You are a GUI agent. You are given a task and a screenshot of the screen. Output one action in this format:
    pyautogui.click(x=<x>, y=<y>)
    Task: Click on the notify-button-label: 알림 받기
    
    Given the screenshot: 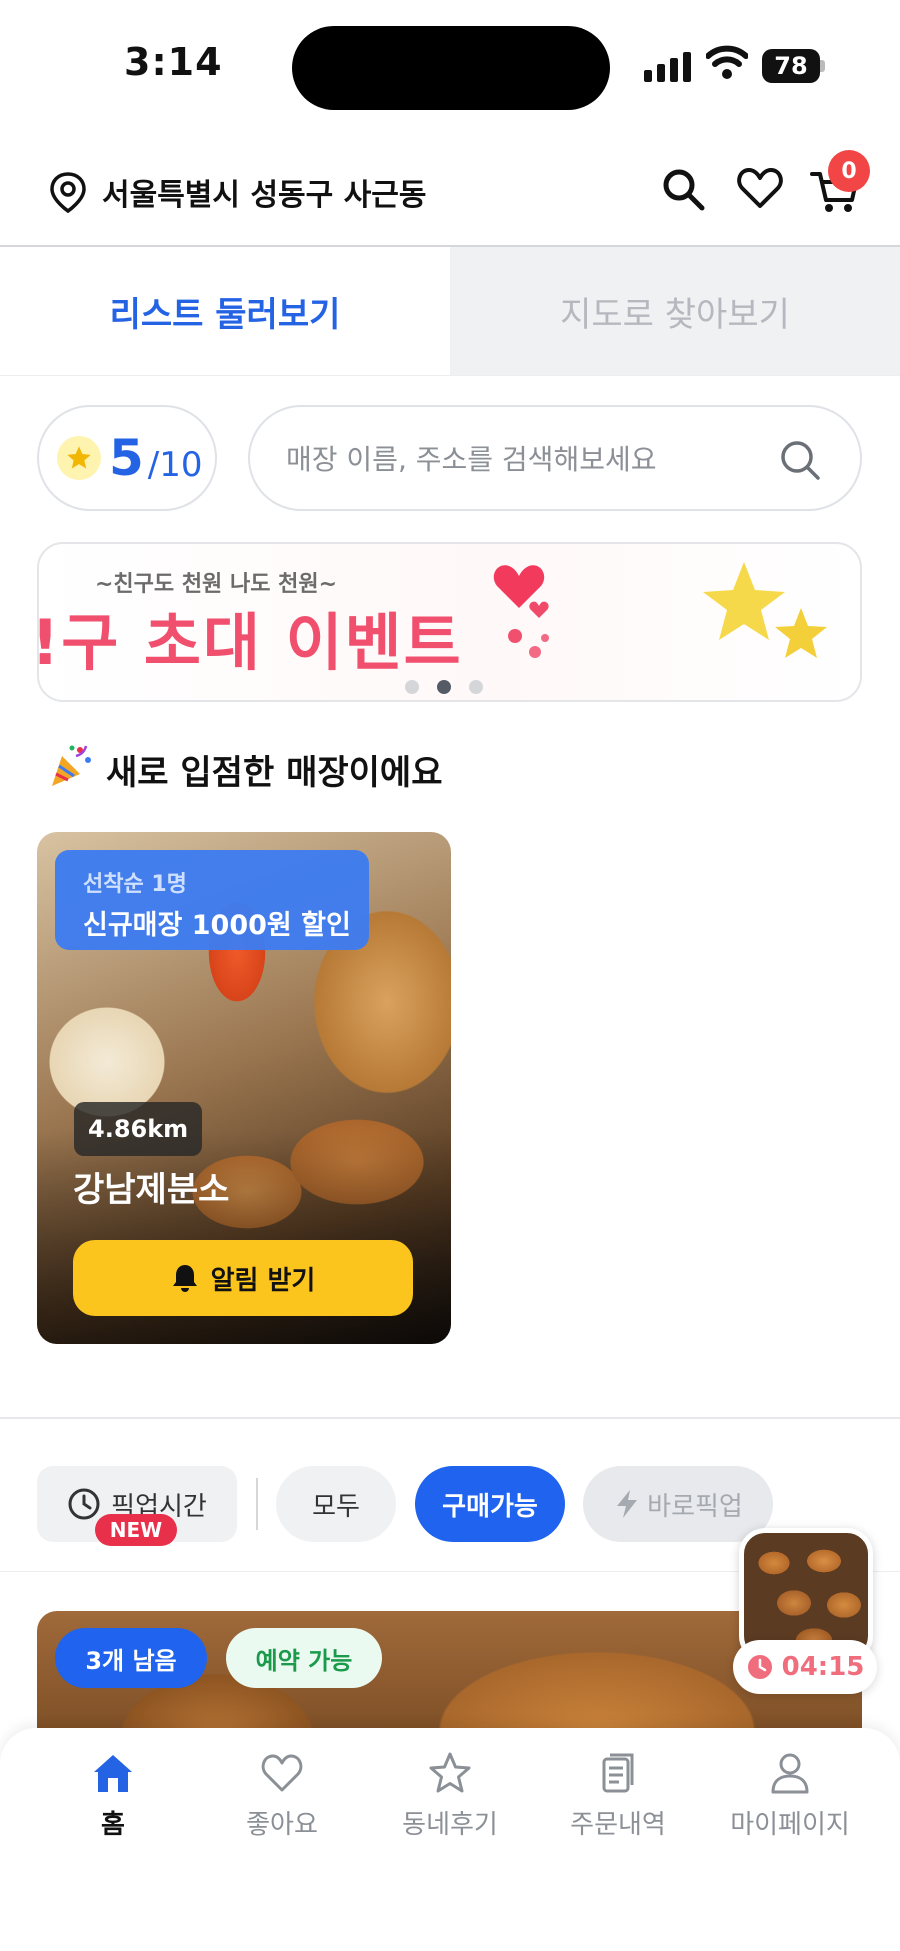 What is the action you would take?
    pyautogui.click(x=263, y=1280)
    